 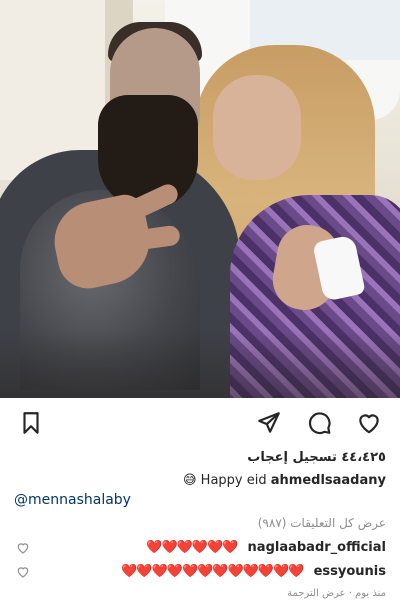 What do you see at coordinates (317, 547) in the screenshot?
I see `comment-username: naglaabadr_official` at bounding box center [317, 547].